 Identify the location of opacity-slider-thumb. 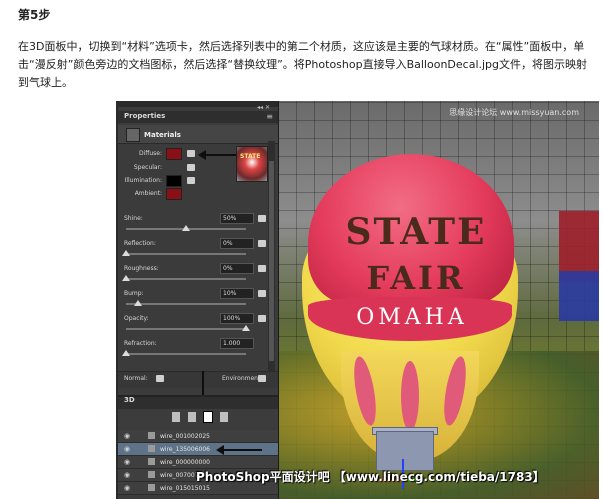
(246, 328).